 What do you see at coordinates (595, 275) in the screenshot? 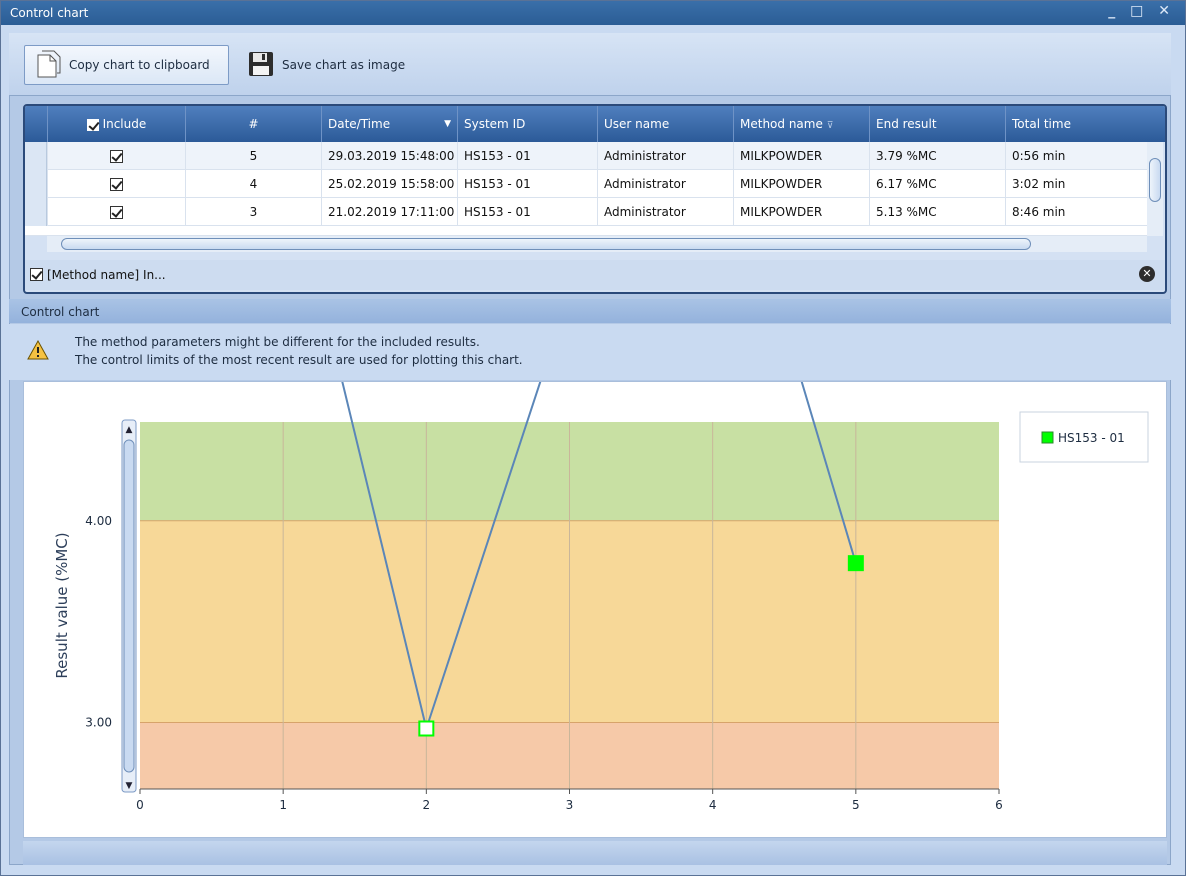
I see `filter-bar: [Method name] In... ✕` at bounding box center [595, 275].